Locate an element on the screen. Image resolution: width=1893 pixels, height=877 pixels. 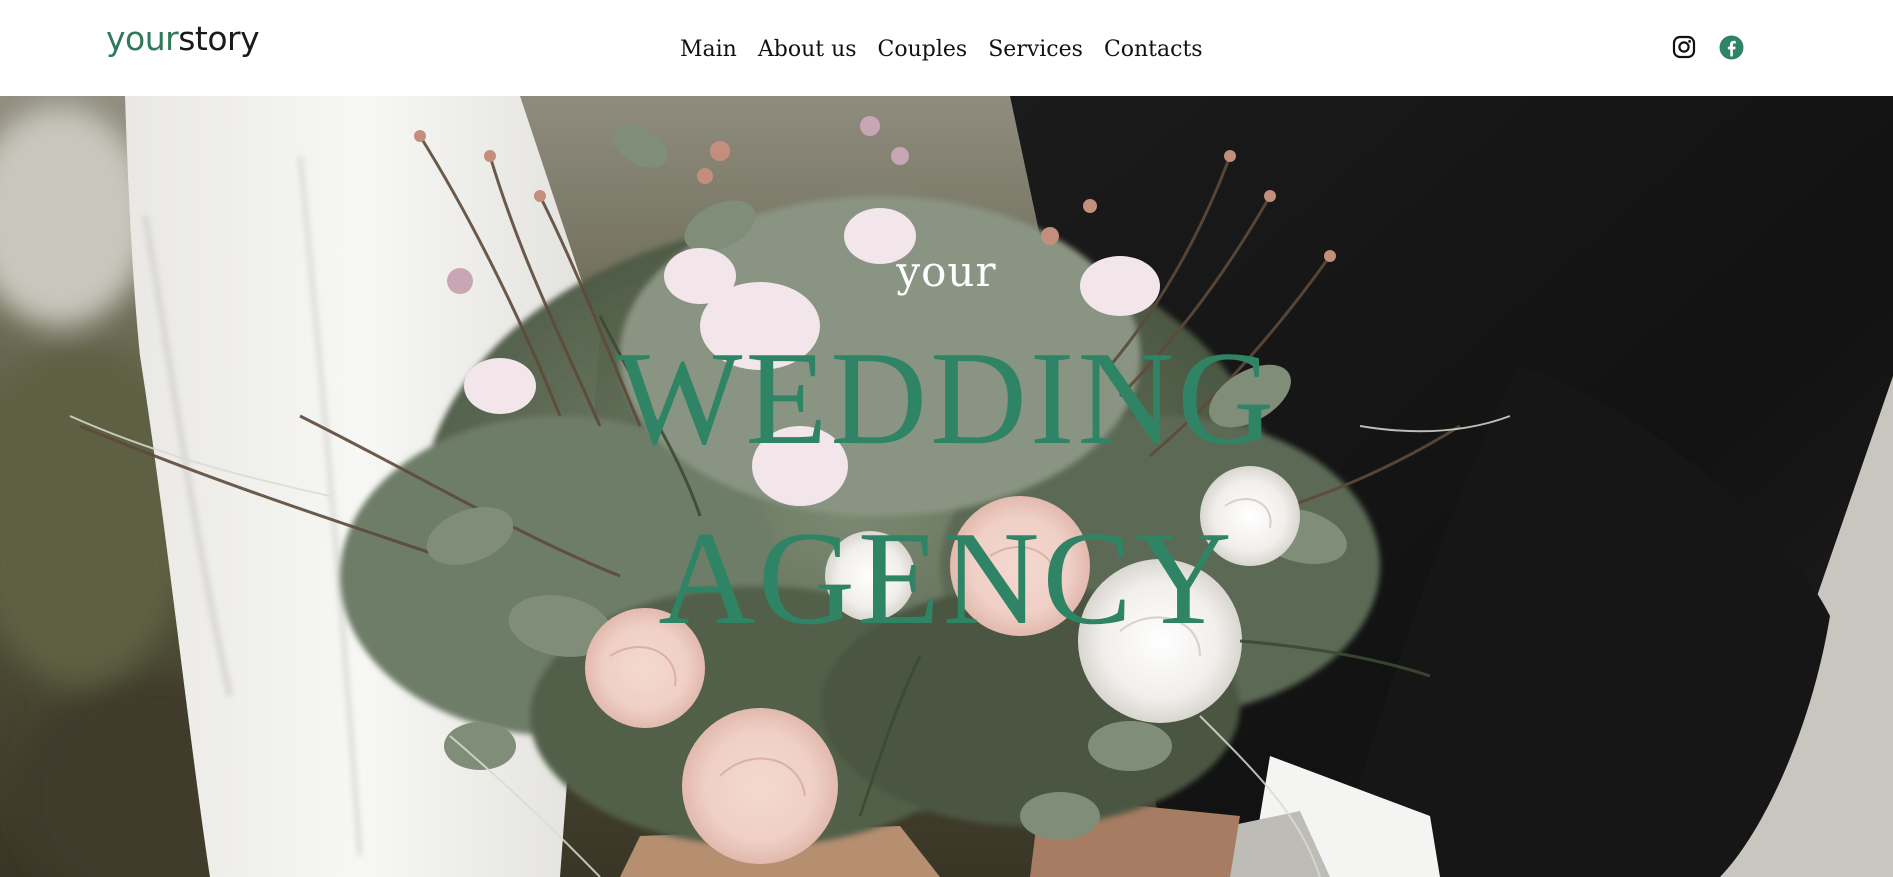
nav-contacts: Contacts is located at coordinates (1153, 50).